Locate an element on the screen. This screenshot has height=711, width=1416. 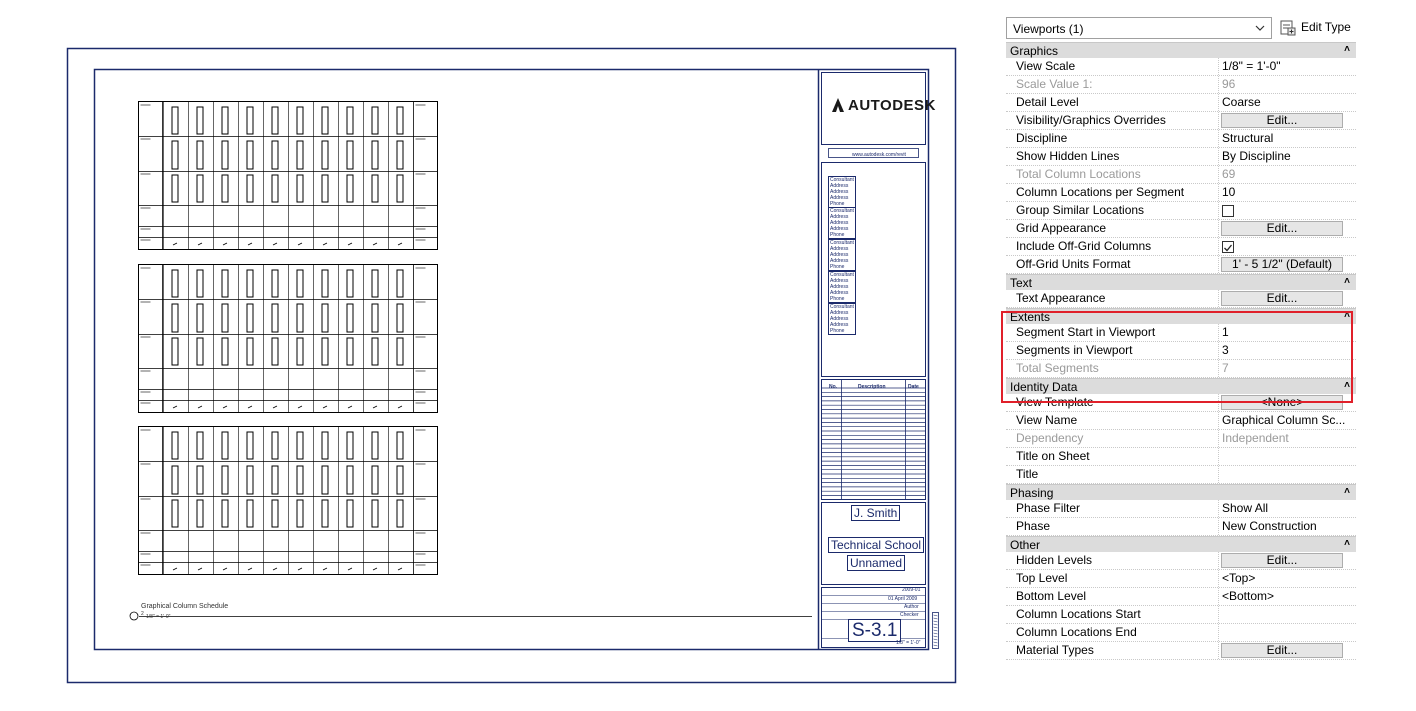
schedule-segment-frame is located at coordinates (288, 175).